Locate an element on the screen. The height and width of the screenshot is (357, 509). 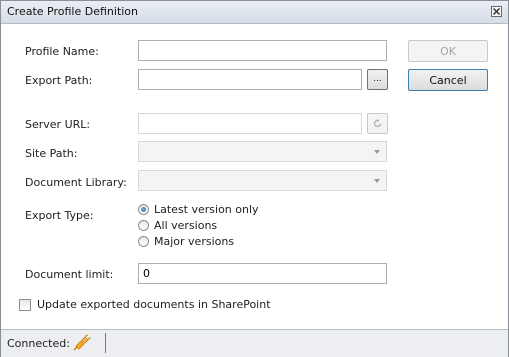
update-documents-checkbox is located at coordinates (25, 305).